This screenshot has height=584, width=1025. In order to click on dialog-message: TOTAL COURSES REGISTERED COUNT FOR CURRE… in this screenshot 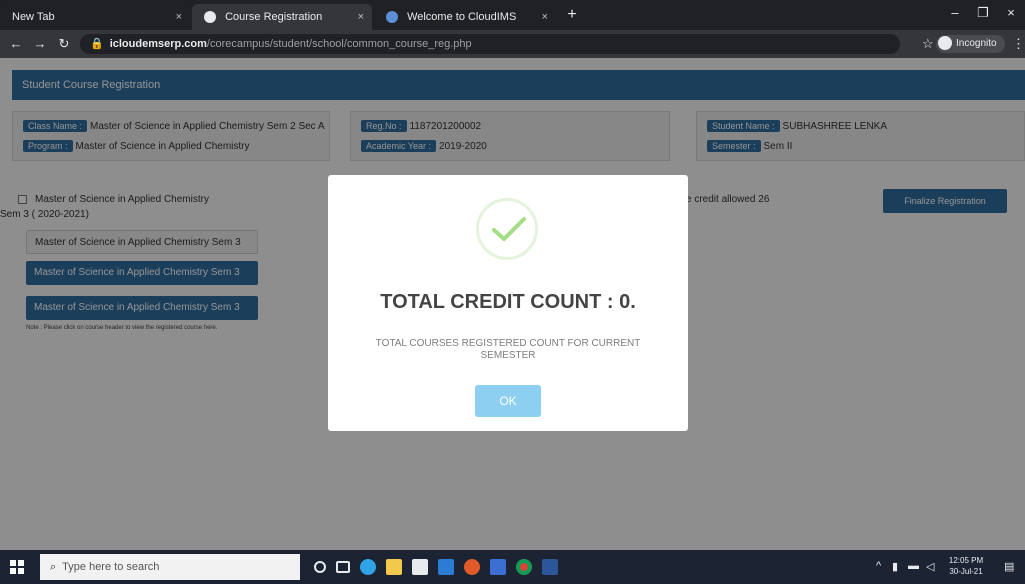, I will do `click(508, 349)`.